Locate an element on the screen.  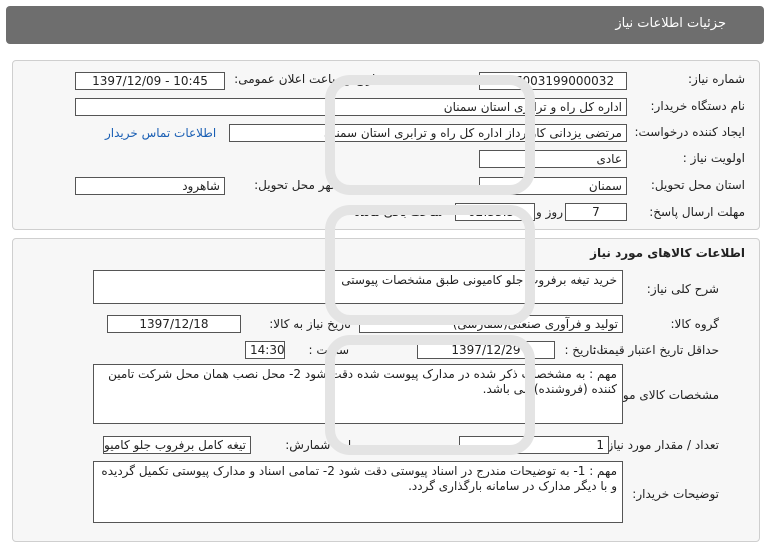
buyer-org-label: نام دستگاه خریدار: is located at coordinates (698, 106).